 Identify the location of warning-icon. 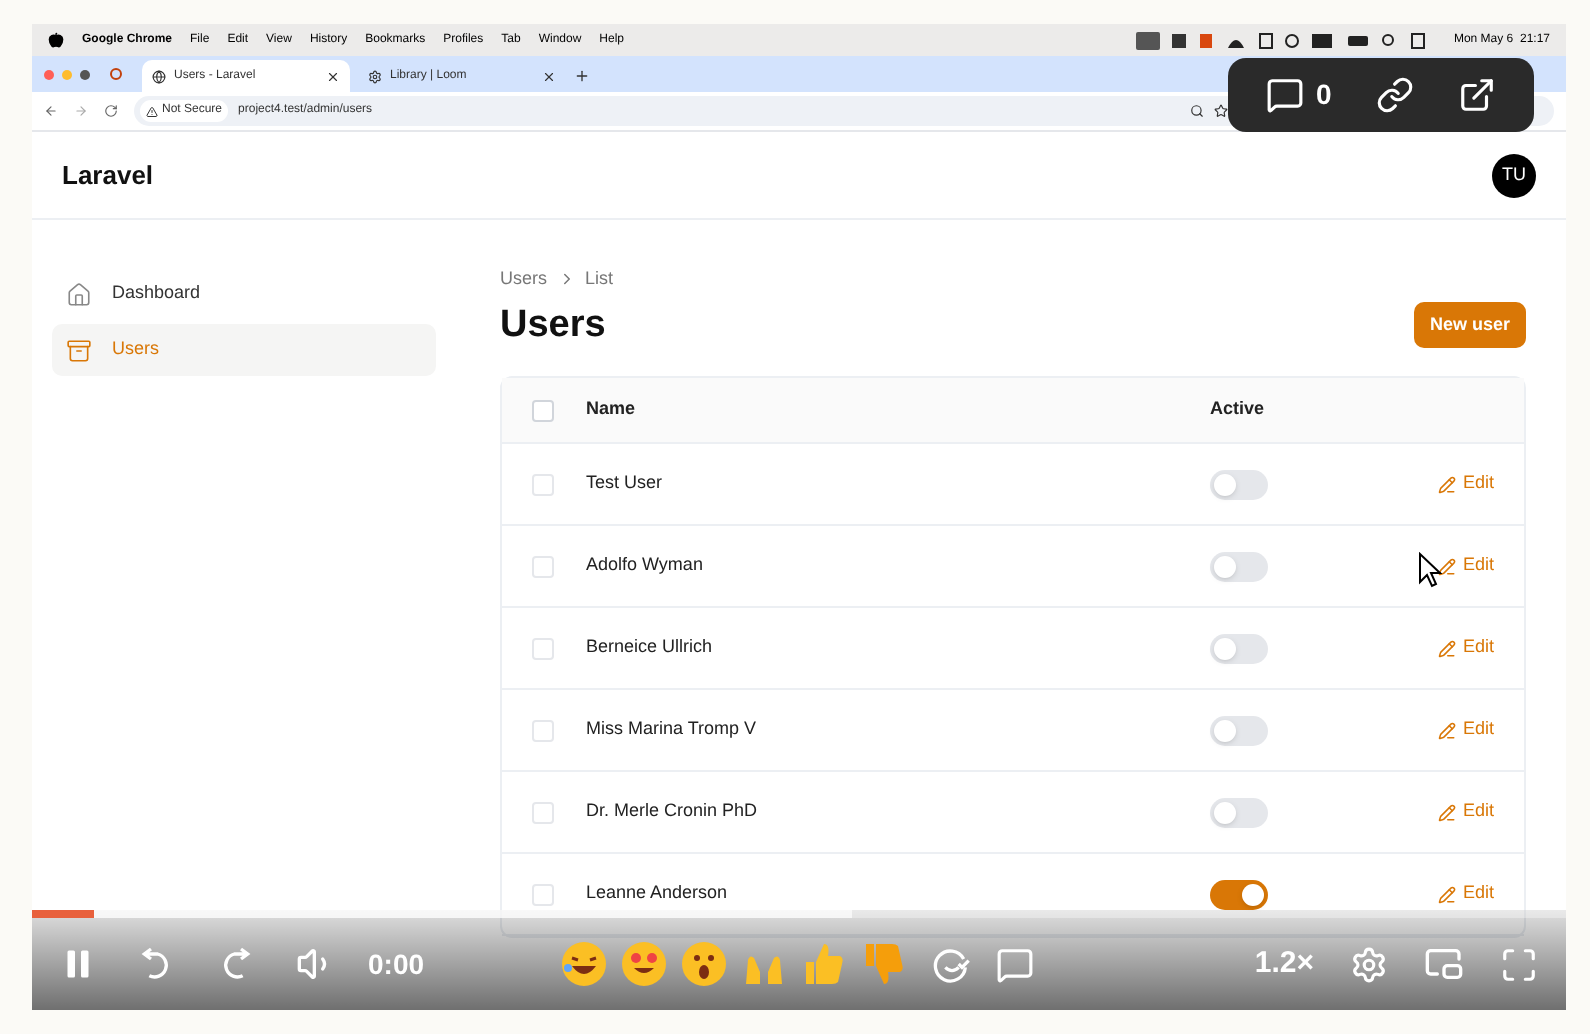
(152, 111).